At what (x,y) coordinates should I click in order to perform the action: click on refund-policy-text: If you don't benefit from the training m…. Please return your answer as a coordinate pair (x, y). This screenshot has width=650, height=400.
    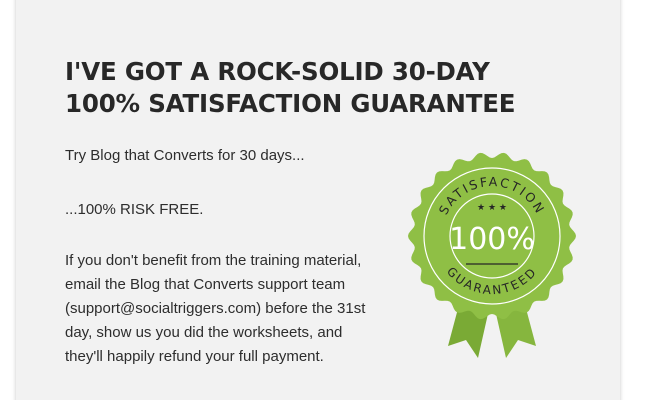
    Looking at the image, I should click on (215, 309).